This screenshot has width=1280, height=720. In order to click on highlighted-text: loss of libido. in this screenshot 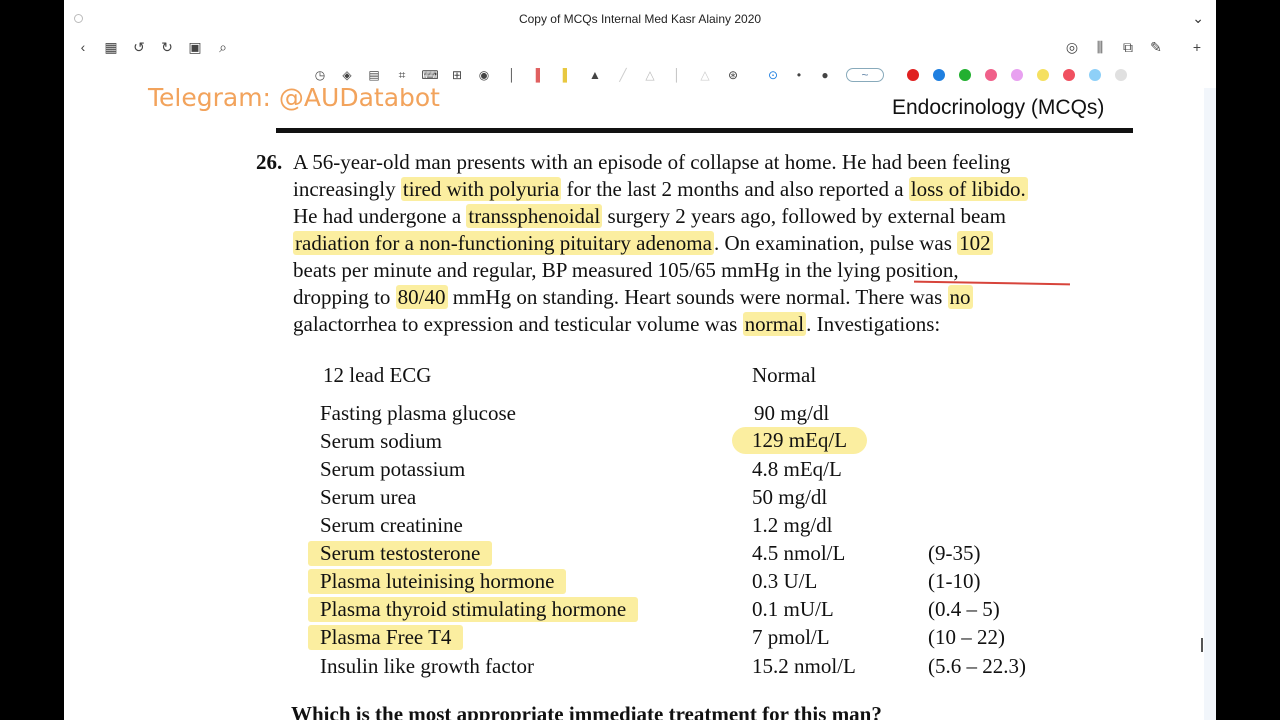, I will do `click(968, 189)`.